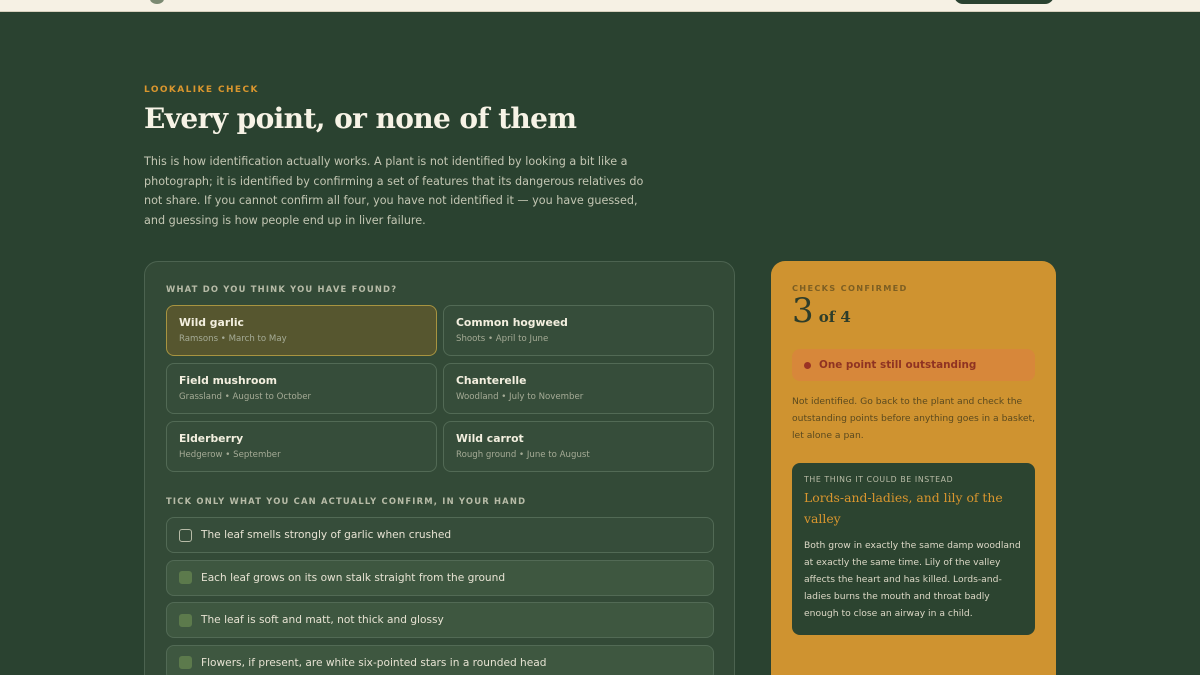 The width and height of the screenshot is (1200, 675). Describe the element at coordinates (490, 438) in the screenshot. I see `option-name: Wild carrot` at that location.